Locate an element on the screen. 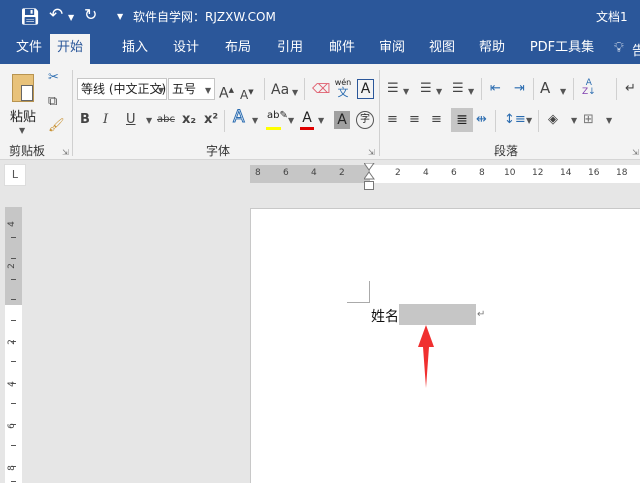 This screenshot has width=640, height=483. clear-formatting-icon: ⌫ is located at coordinates (321, 90).